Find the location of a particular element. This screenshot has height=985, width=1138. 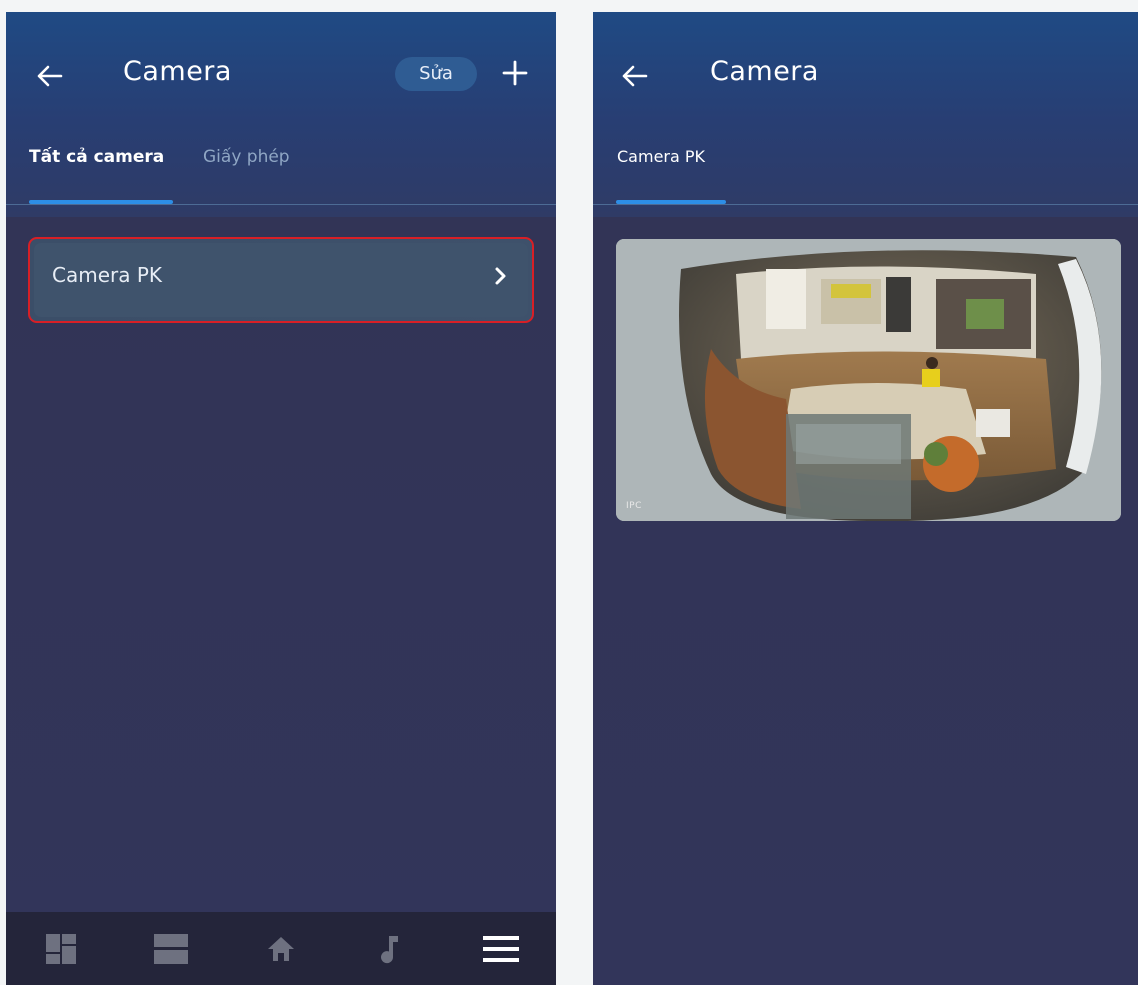

header: Camera Sửa is located at coordinates (281, 77).